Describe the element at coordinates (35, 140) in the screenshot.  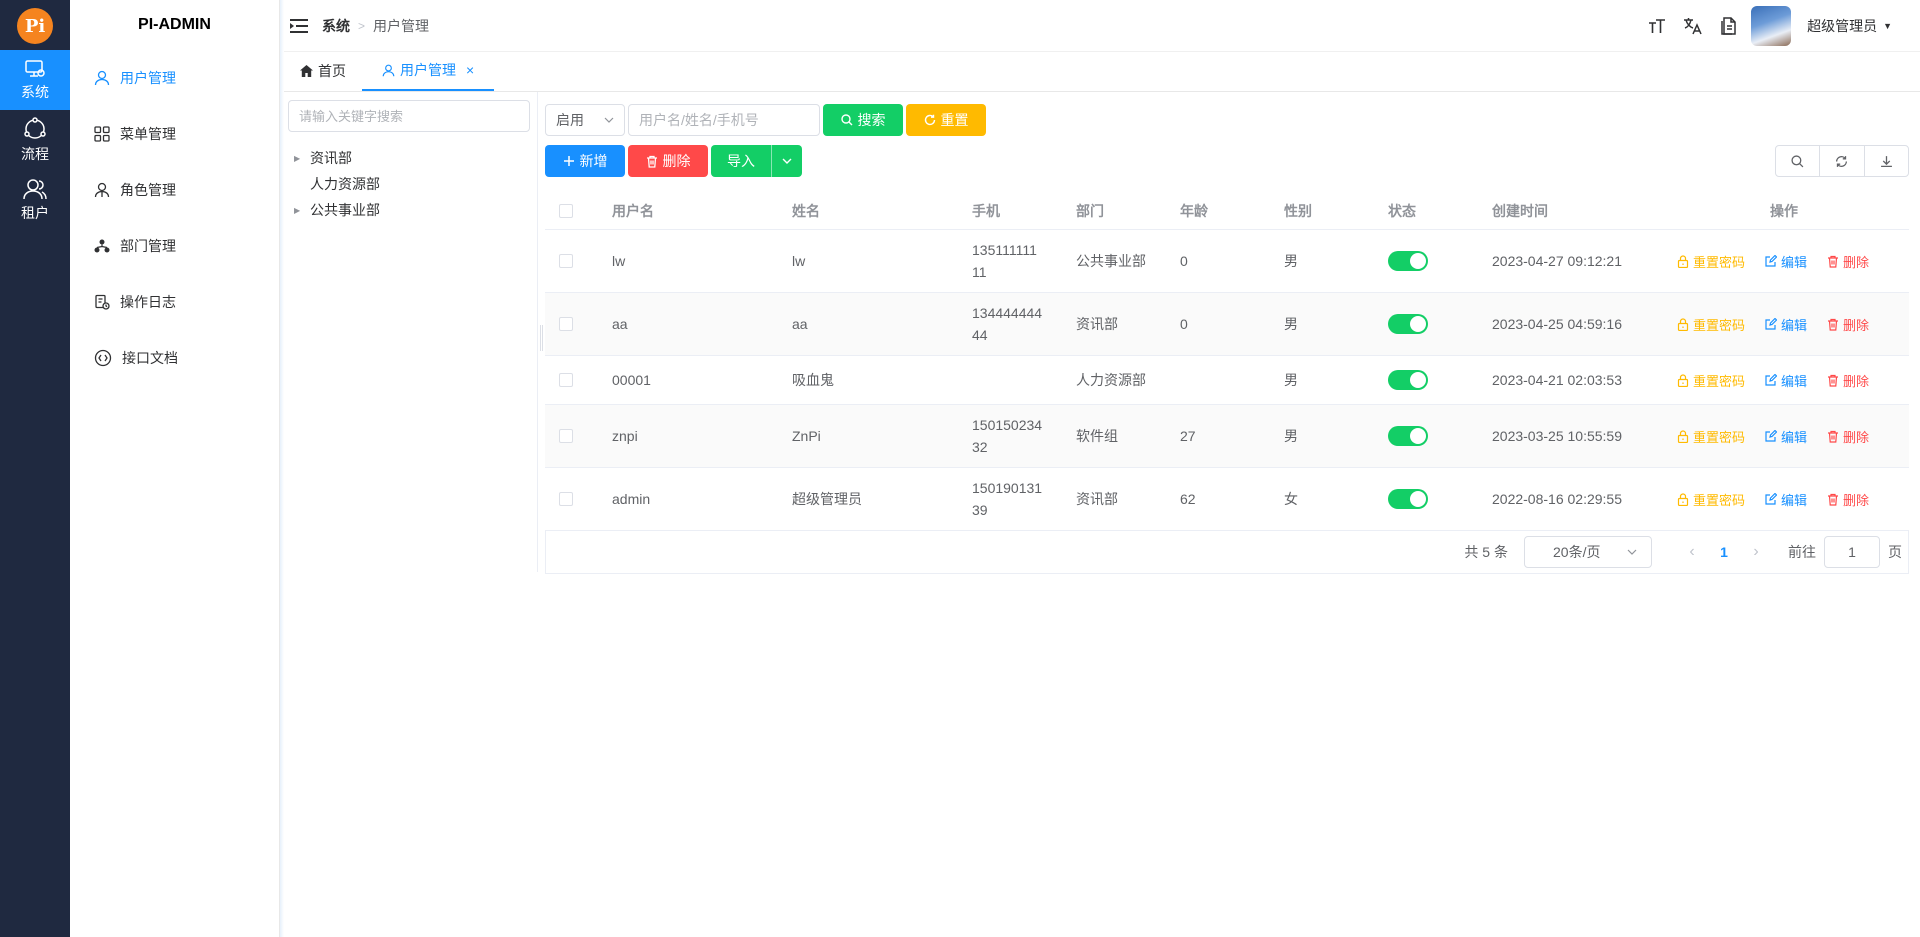
I see `rail-item-flow: 流程` at that location.